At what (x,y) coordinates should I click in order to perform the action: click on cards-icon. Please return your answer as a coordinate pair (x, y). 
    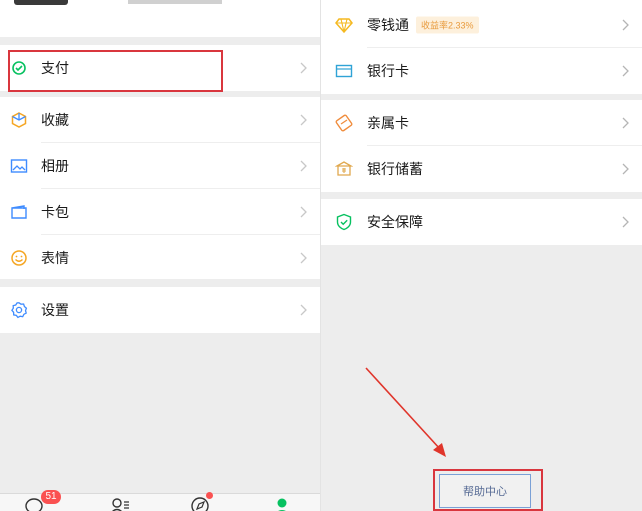
    Looking at the image, I should click on (19, 212).